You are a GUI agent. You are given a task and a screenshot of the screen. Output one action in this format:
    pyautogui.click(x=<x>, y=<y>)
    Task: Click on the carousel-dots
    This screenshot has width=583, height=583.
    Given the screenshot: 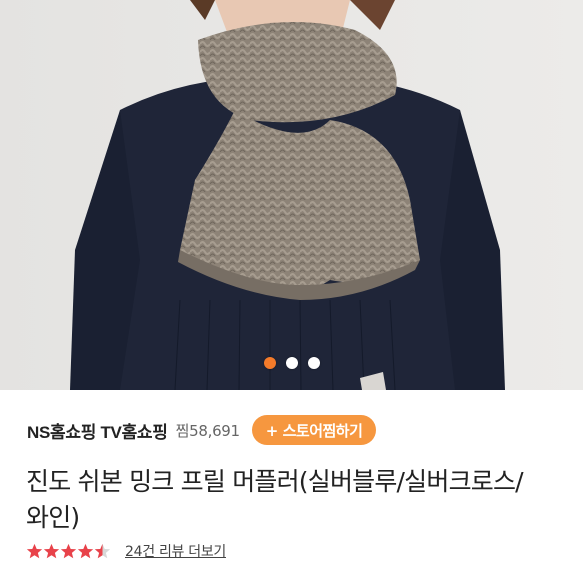 What is the action you would take?
    pyautogui.click(x=291, y=363)
    